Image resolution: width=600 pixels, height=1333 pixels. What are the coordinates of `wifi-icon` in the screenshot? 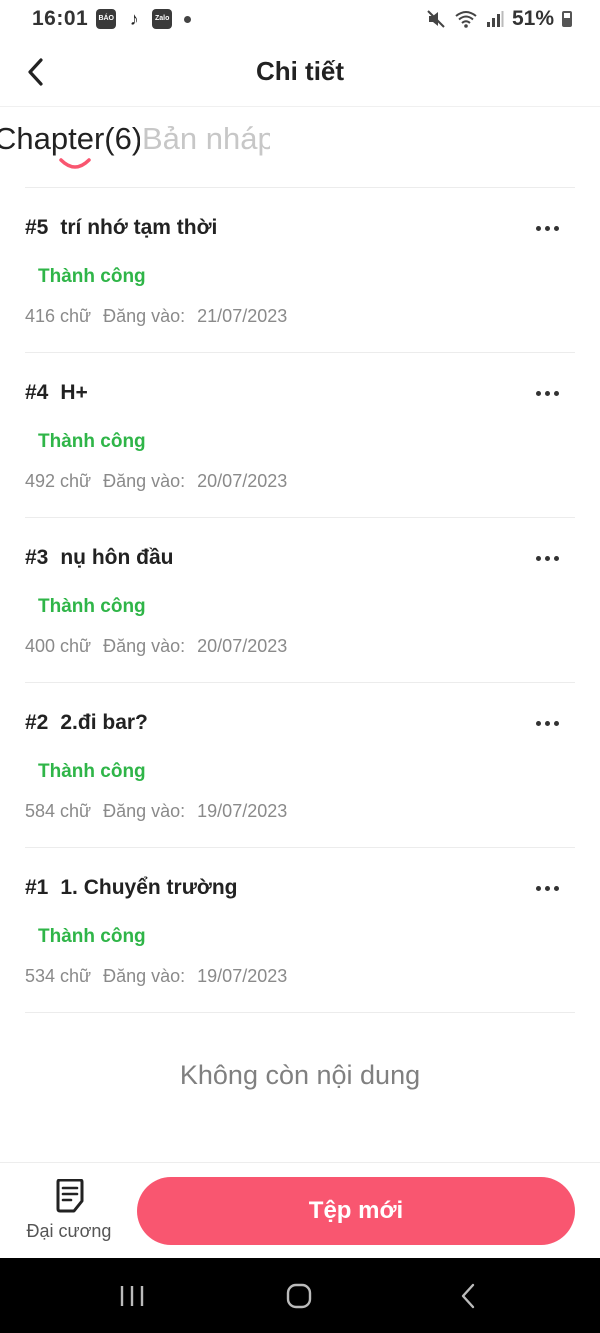 It's located at (466, 19).